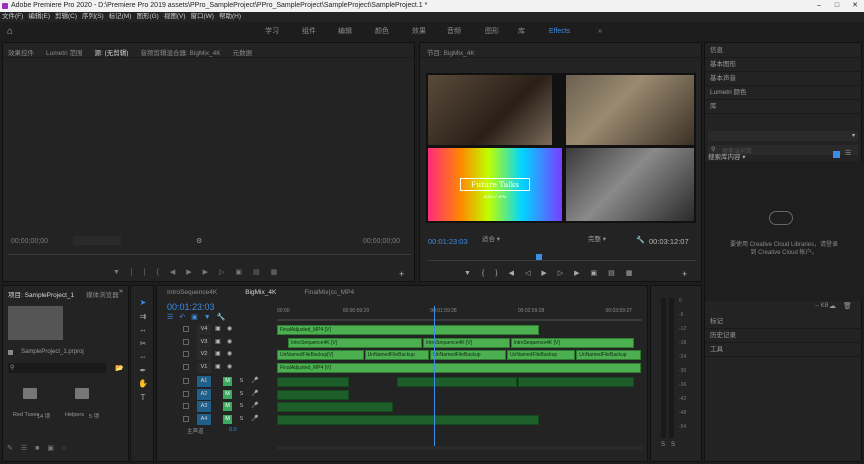 This screenshot has height=464, width=864. Describe the element at coordinates (419, 32) in the screenshot. I see `workspace-tab: 效果` at that location.